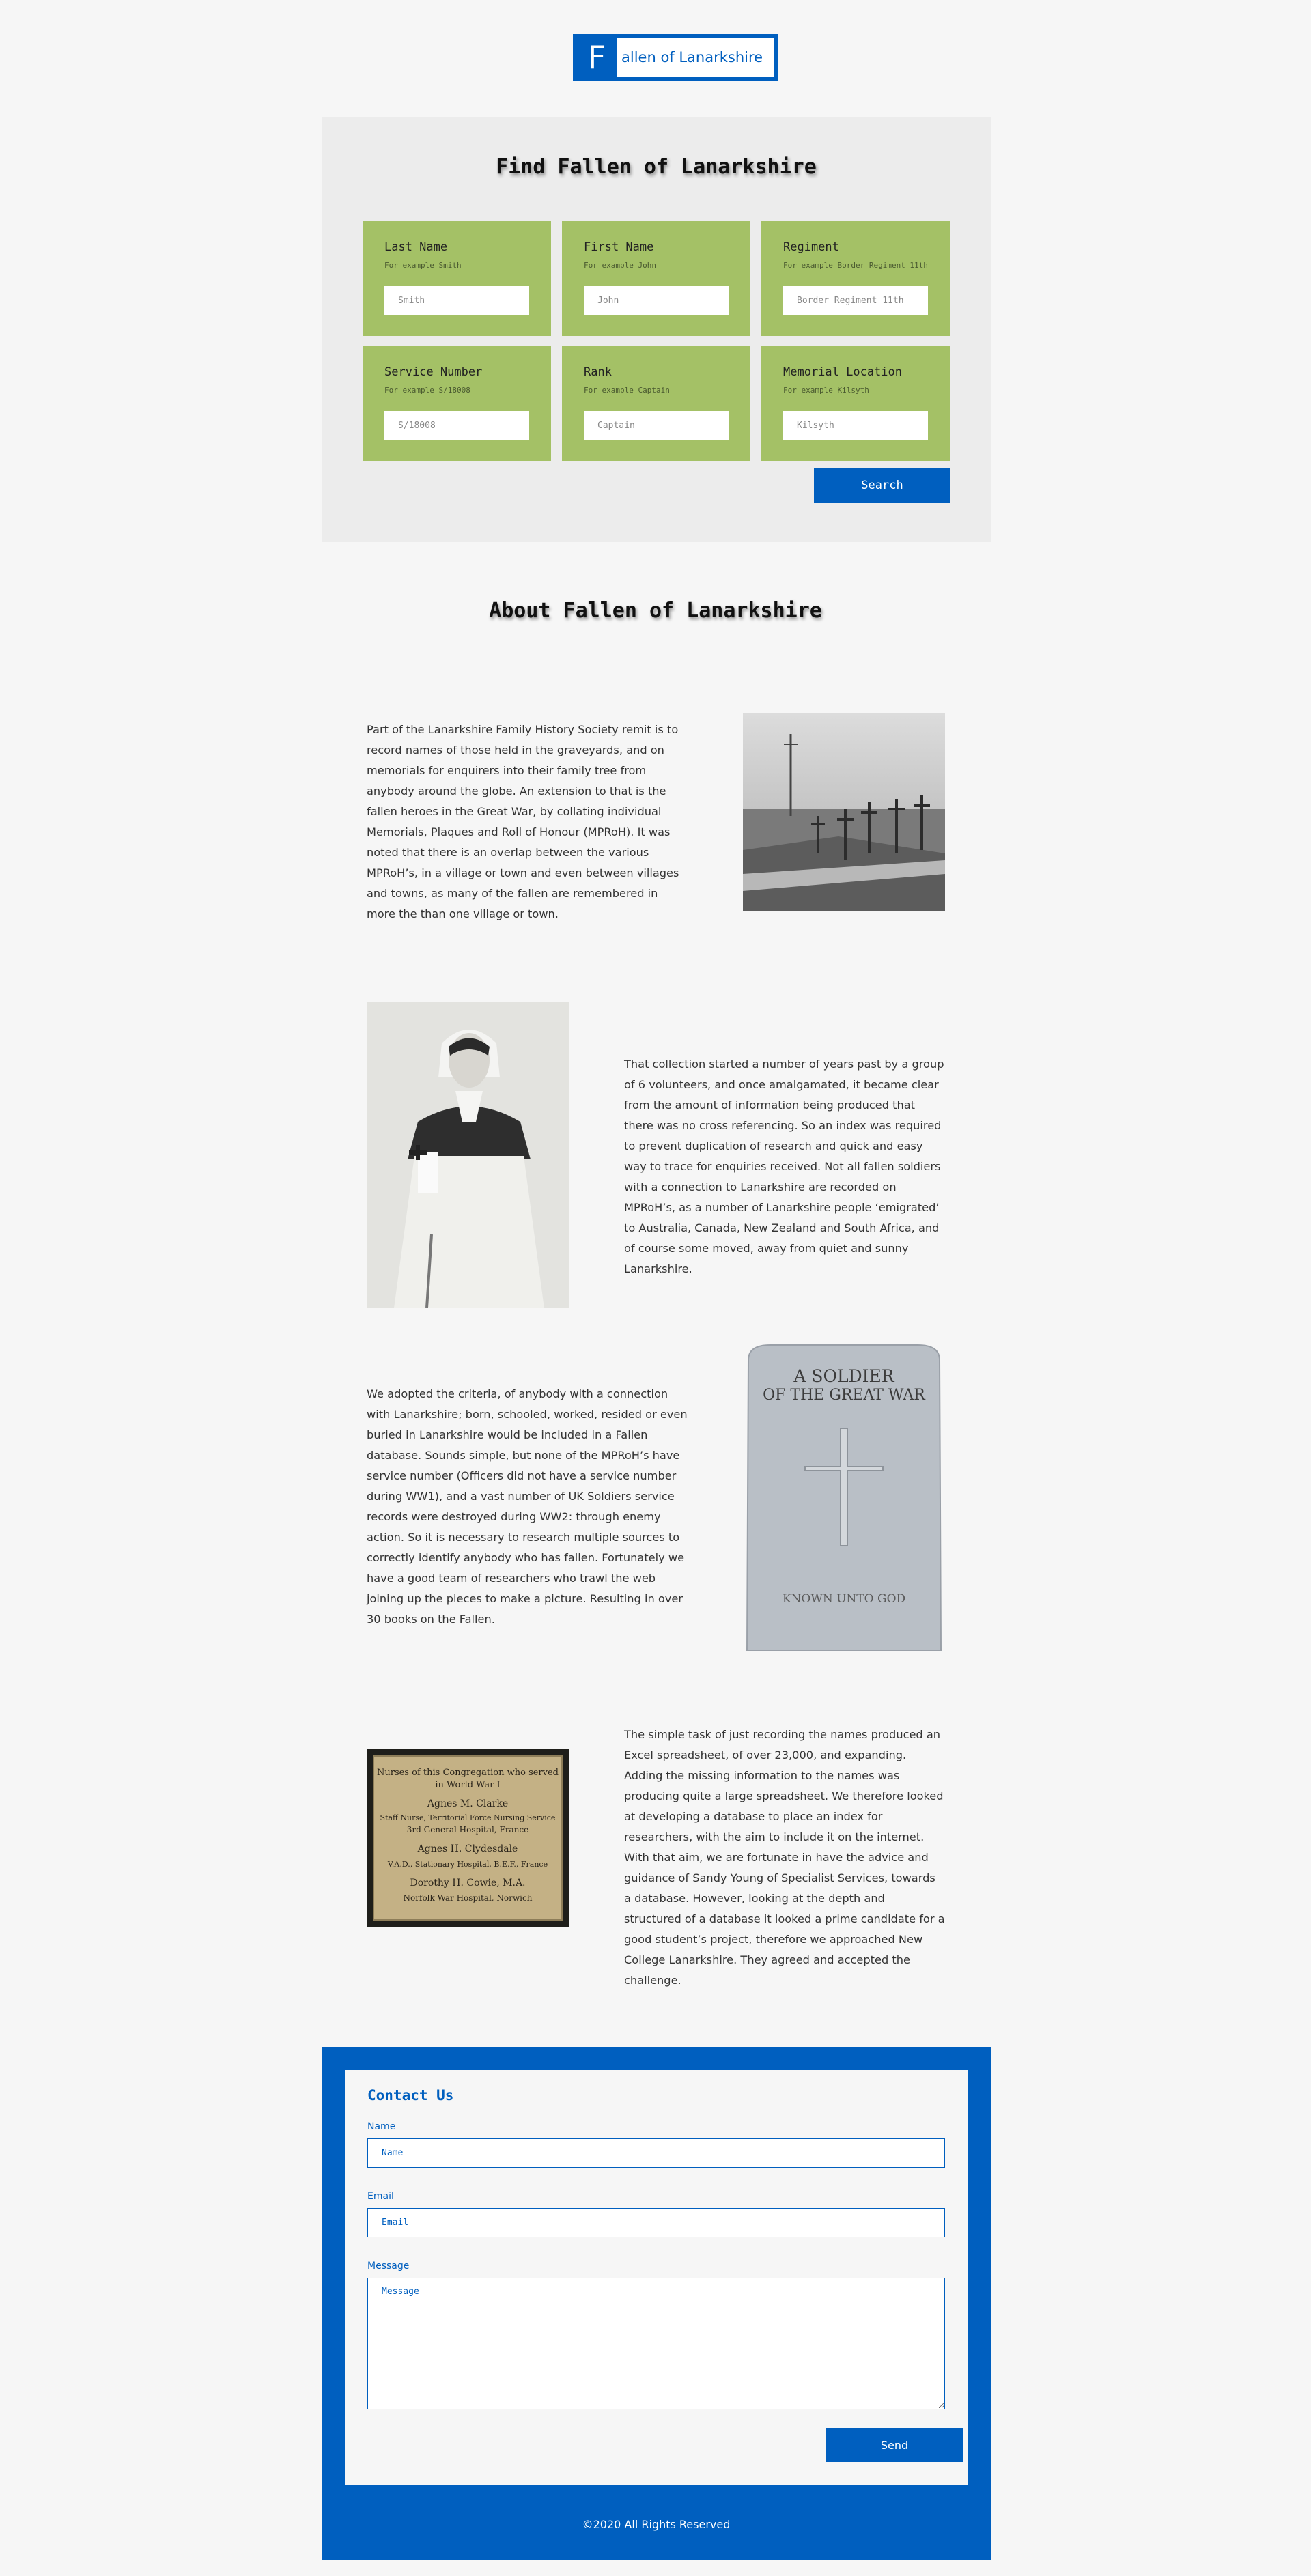 The image size is (1311, 2576). Describe the element at coordinates (656, 403) in the screenshot. I see `field-rank: Rank For example Captain` at that location.